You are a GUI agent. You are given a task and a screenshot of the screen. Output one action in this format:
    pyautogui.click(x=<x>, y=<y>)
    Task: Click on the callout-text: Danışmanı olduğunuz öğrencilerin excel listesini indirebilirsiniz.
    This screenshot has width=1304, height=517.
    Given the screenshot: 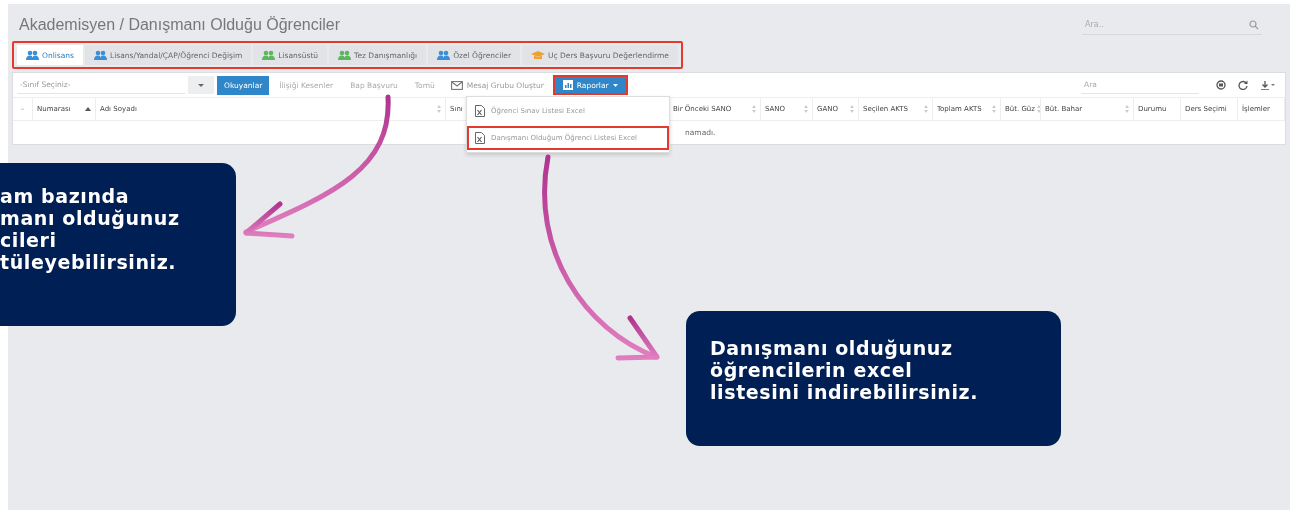 What is the action you would take?
    pyautogui.click(x=873, y=378)
    